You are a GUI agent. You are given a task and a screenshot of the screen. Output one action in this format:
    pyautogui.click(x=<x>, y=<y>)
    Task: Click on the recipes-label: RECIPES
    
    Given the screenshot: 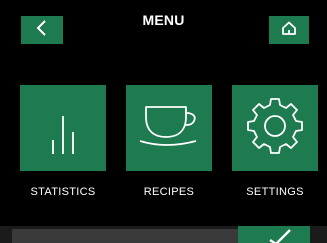 What is the action you would take?
    pyautogui.click(x=169, y=192)
    